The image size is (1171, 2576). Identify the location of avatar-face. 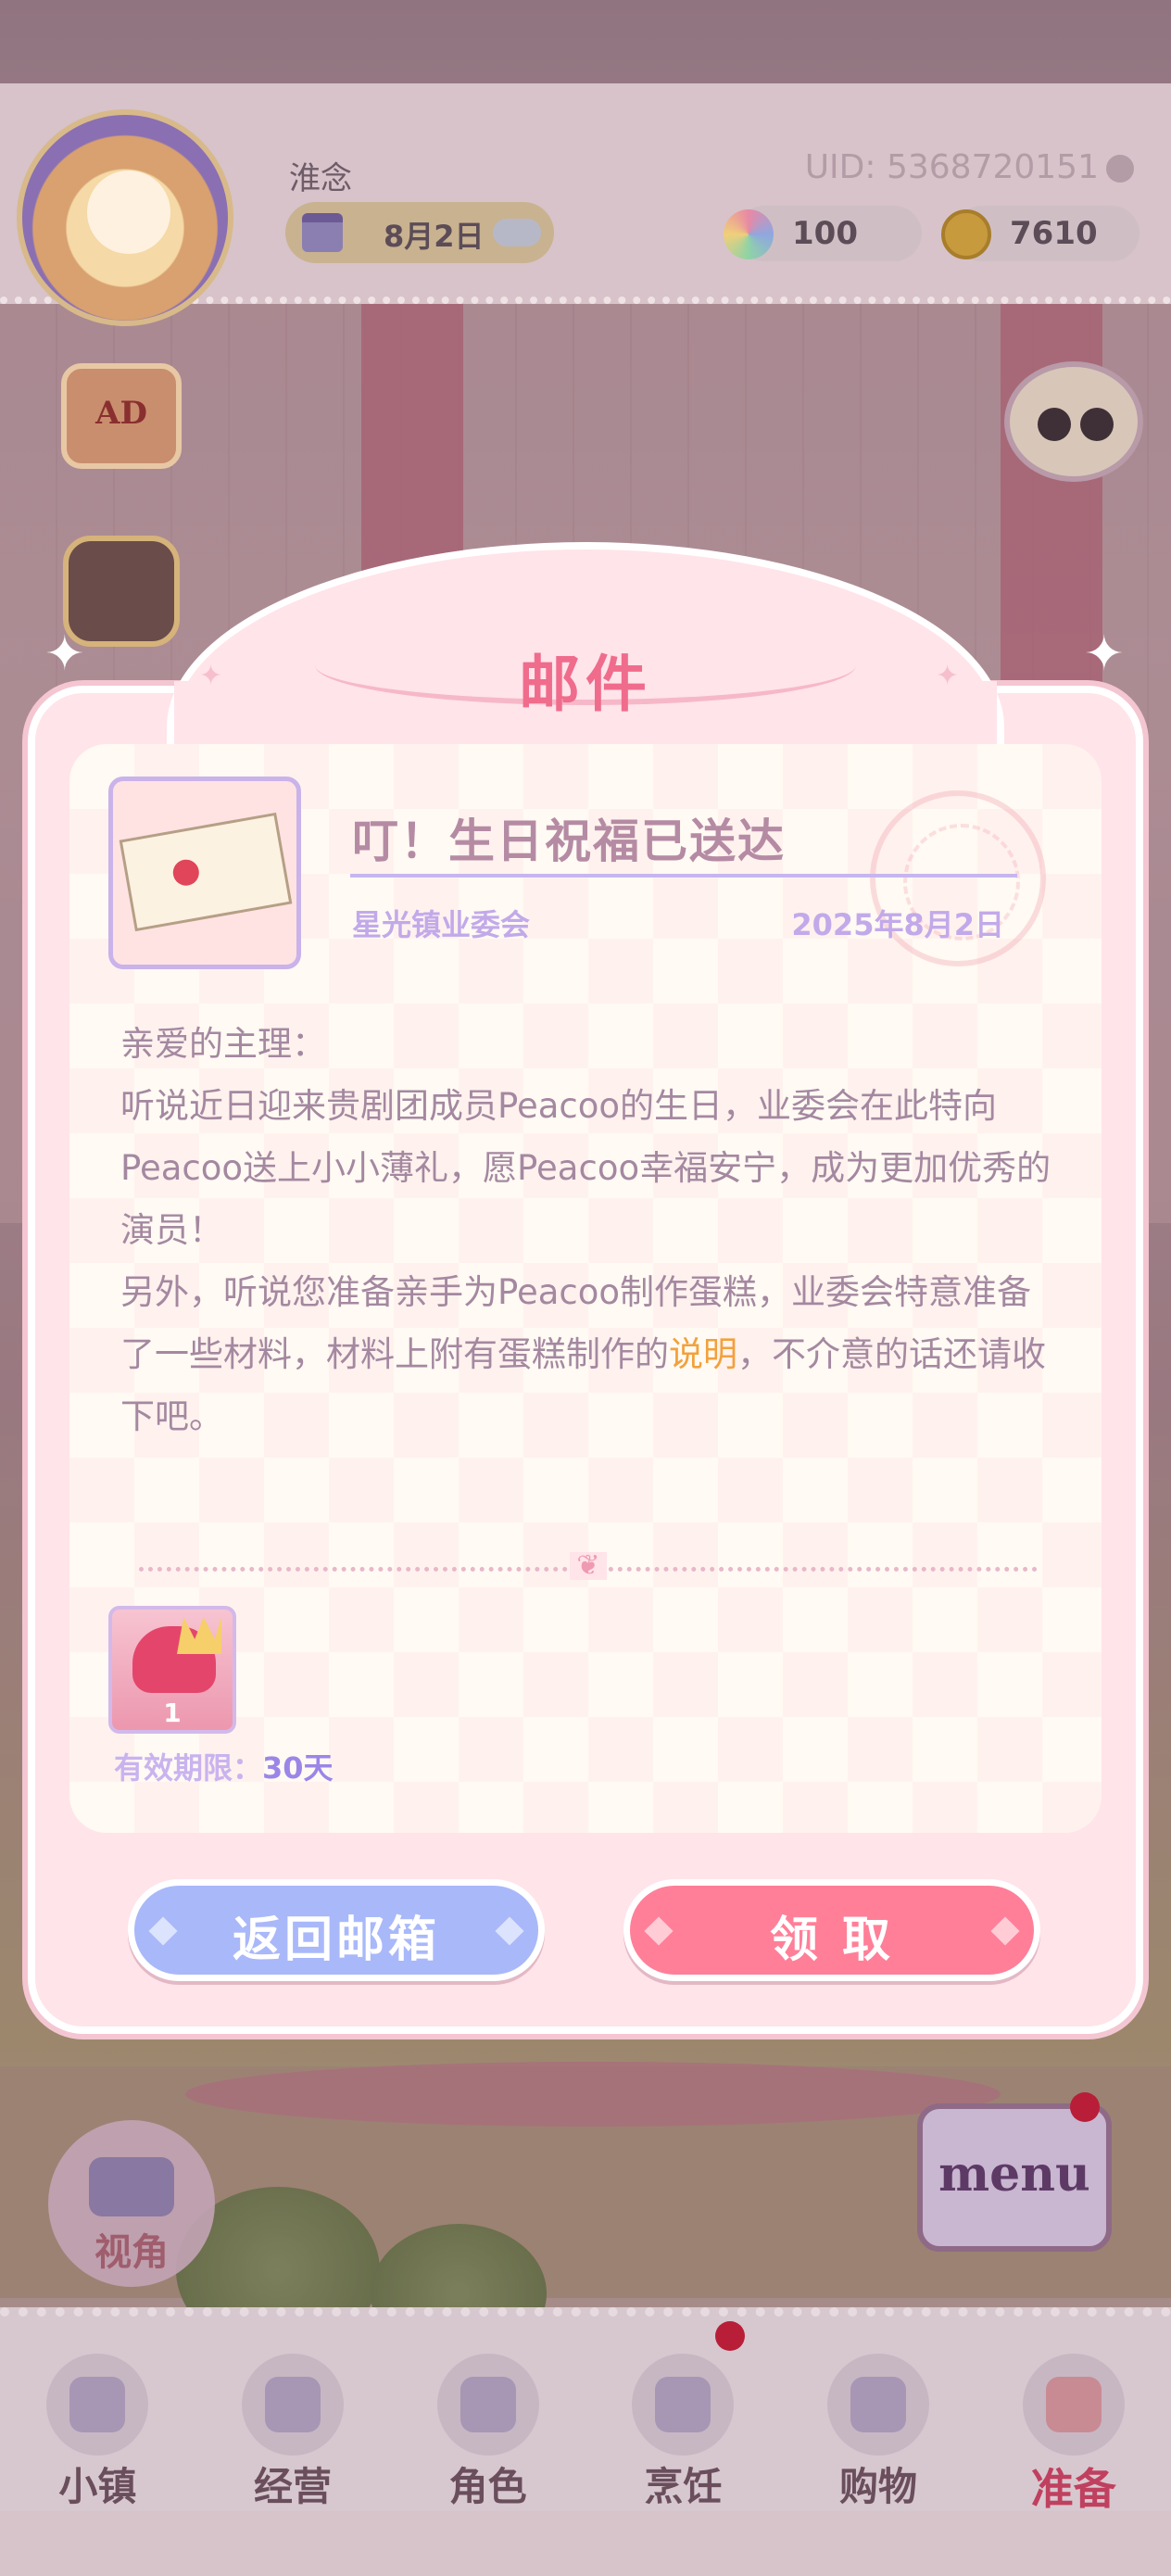
(128, 212).